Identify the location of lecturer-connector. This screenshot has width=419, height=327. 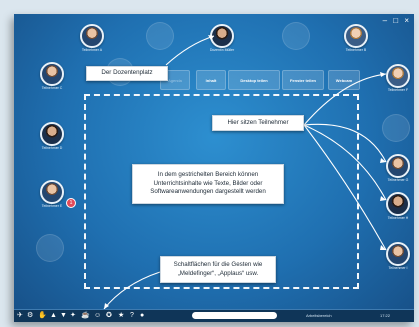
(190, 50).